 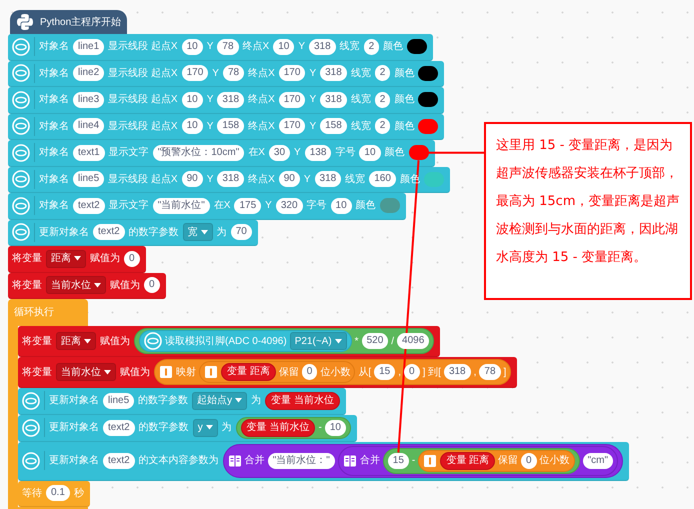 I want to click on value-field: 320, so click(x=289, y=206).